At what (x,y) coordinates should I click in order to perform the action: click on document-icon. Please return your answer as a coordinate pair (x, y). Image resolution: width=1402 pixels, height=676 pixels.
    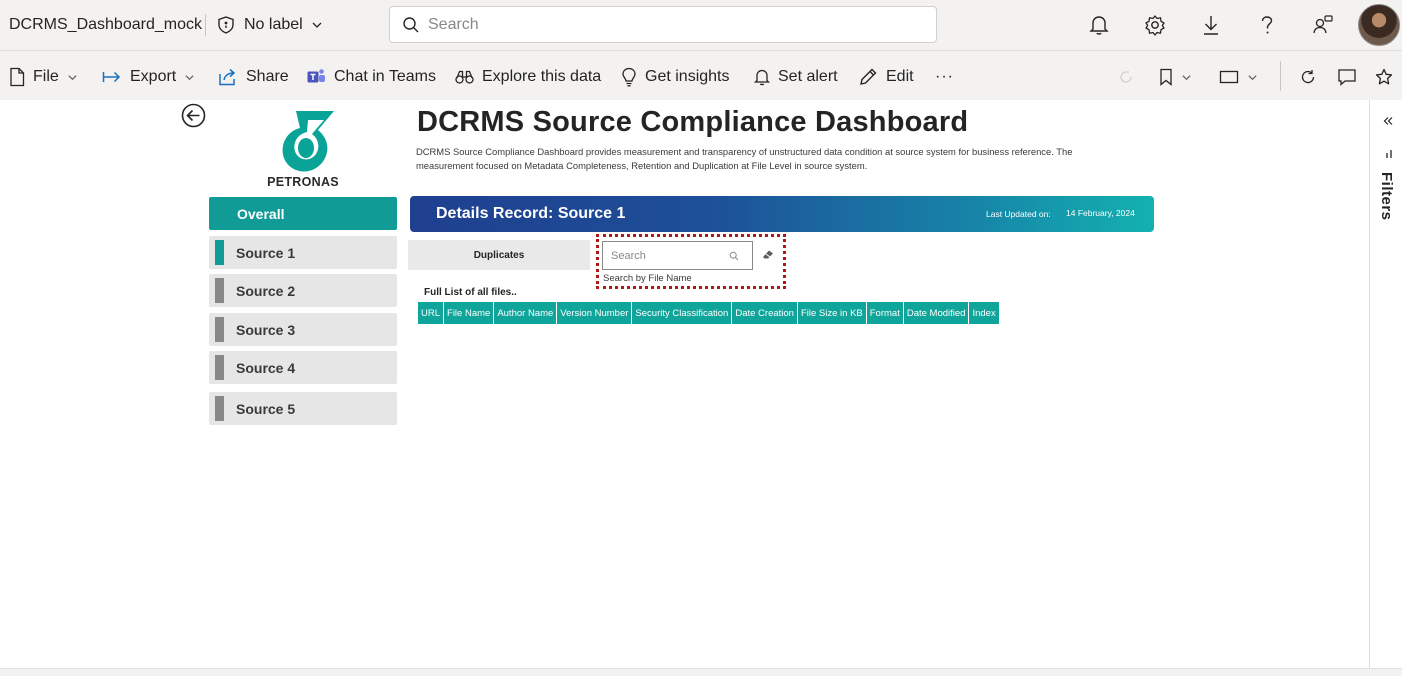
    Looking at the image, I should click on (17, 77).